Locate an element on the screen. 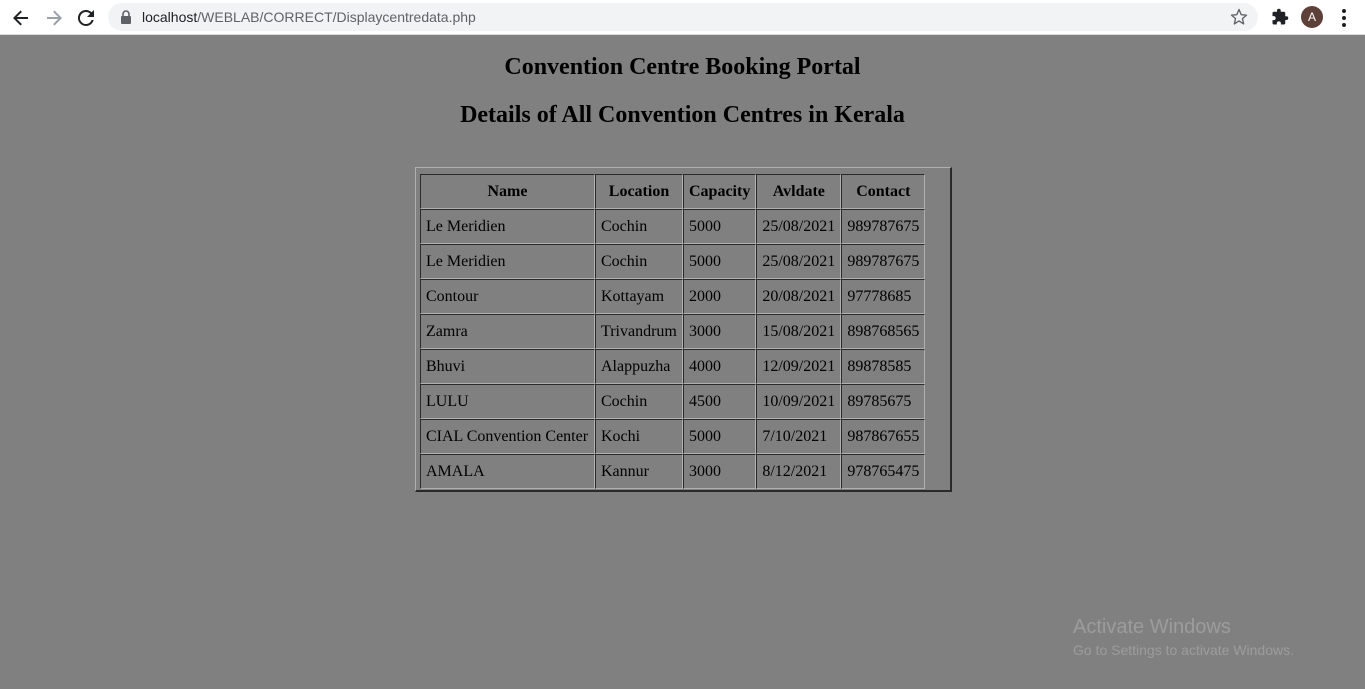 The height and width of the screenshot is (689, 1365). column-header-capacity: Capacity is located at coordinates (720, 191).